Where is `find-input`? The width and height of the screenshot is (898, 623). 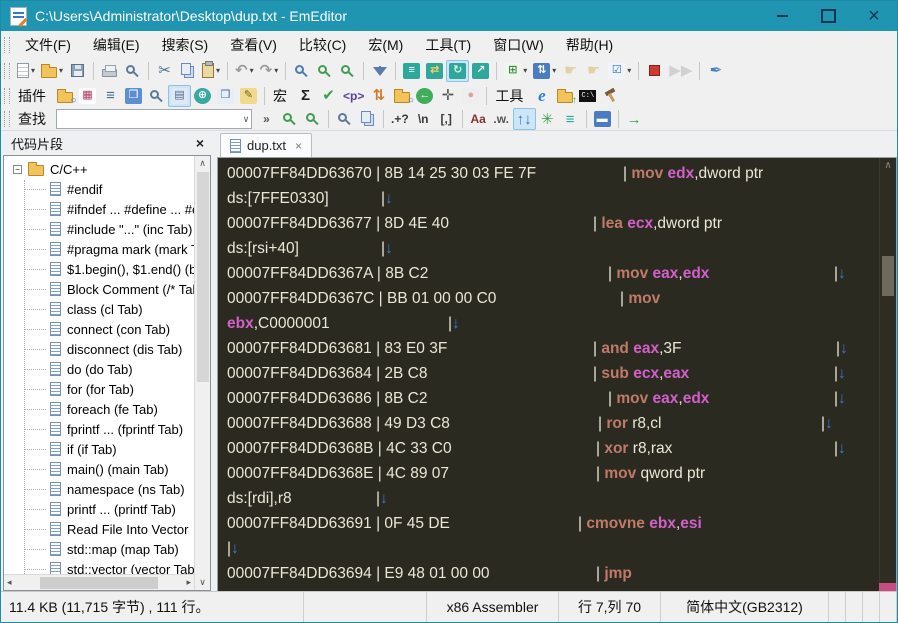
find-input is located at coordinates (149, 119).